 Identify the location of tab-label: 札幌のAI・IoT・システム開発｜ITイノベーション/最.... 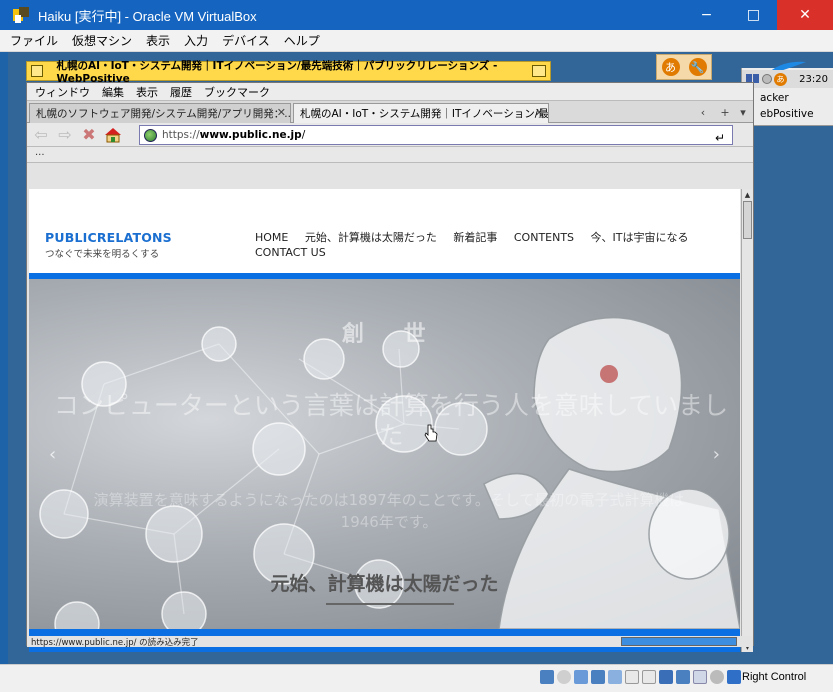
(424, 114).